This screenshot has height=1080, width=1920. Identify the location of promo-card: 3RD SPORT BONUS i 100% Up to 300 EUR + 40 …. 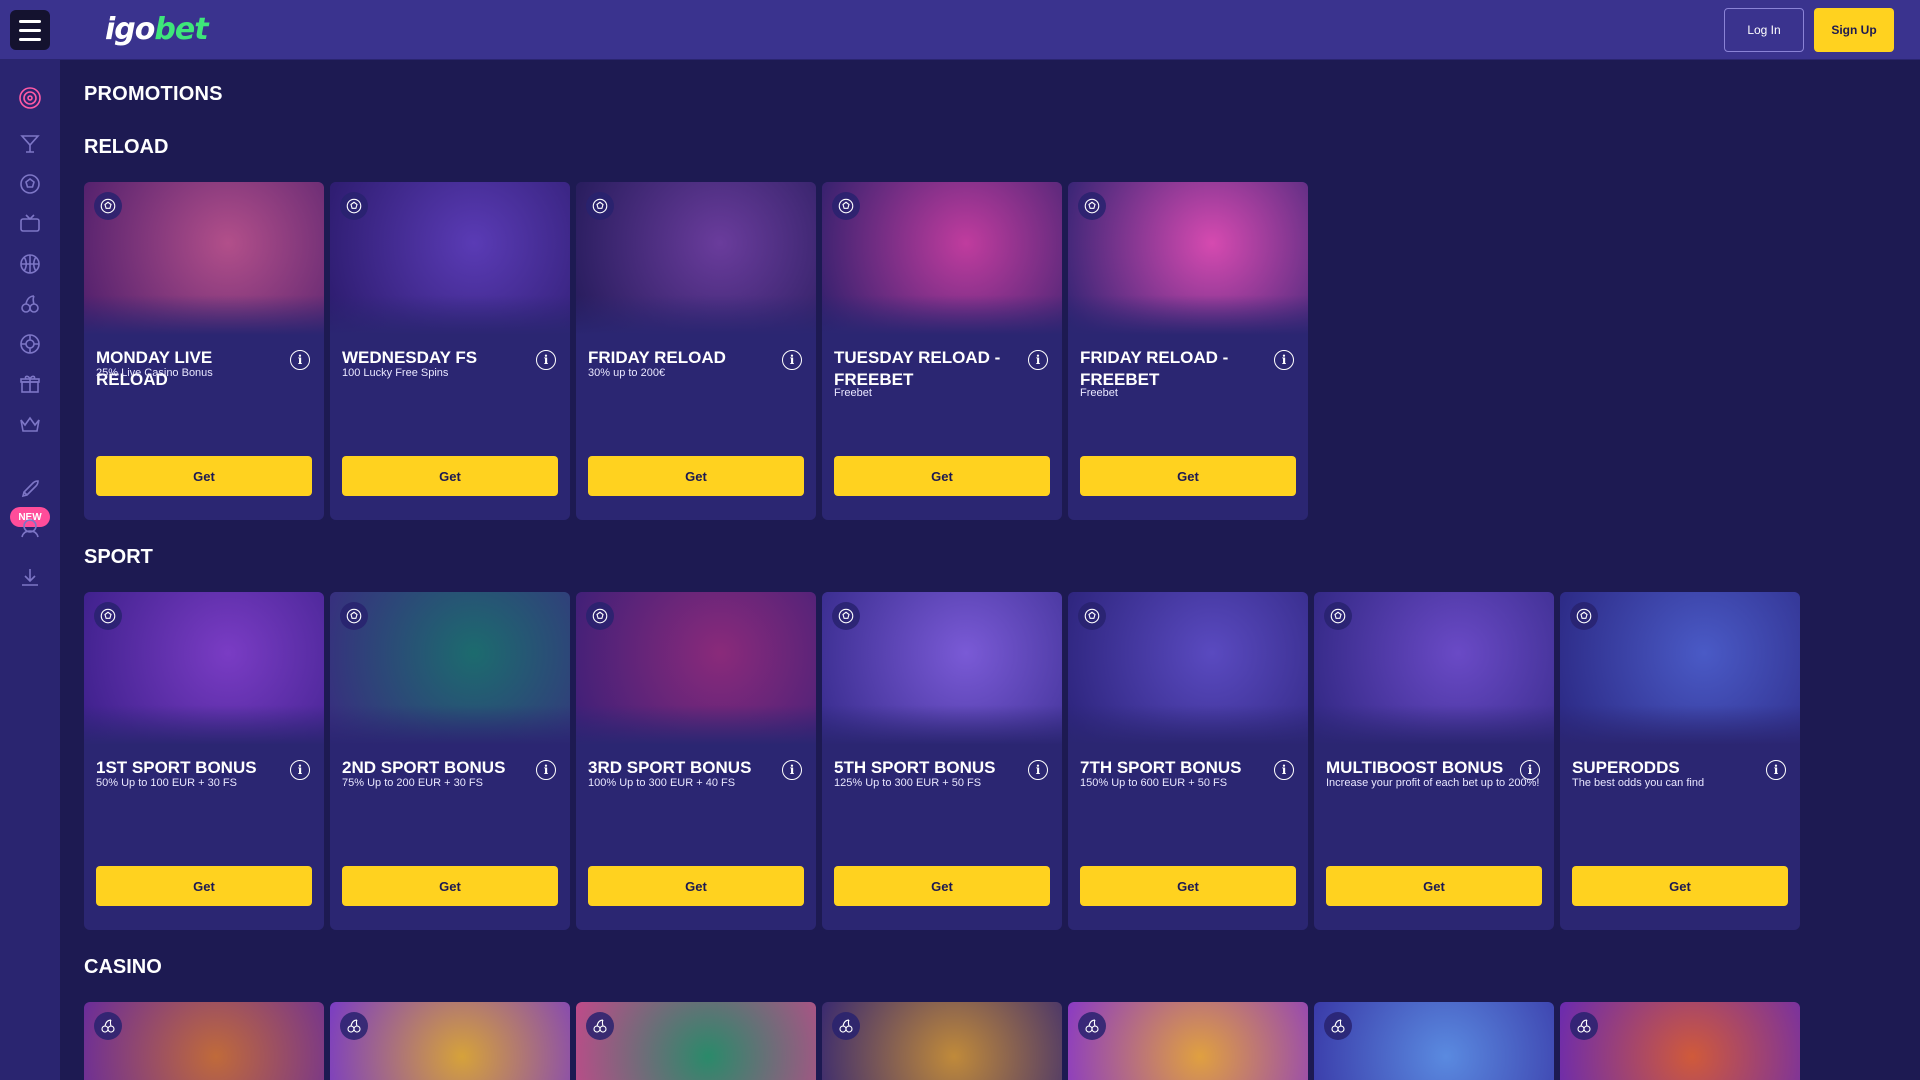
(696, 761).